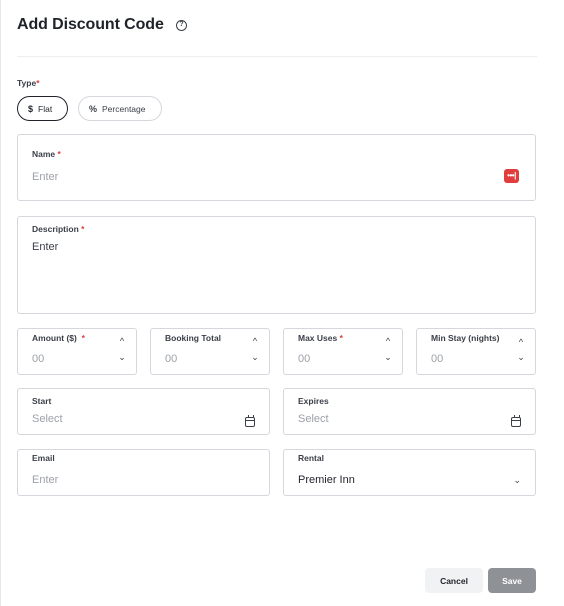 This screenshot has height=606, width=564. What do you see at coordinates (31, 108) in the screenshot?
I see `dollar-icon: $` at bounding box center [31, 108].